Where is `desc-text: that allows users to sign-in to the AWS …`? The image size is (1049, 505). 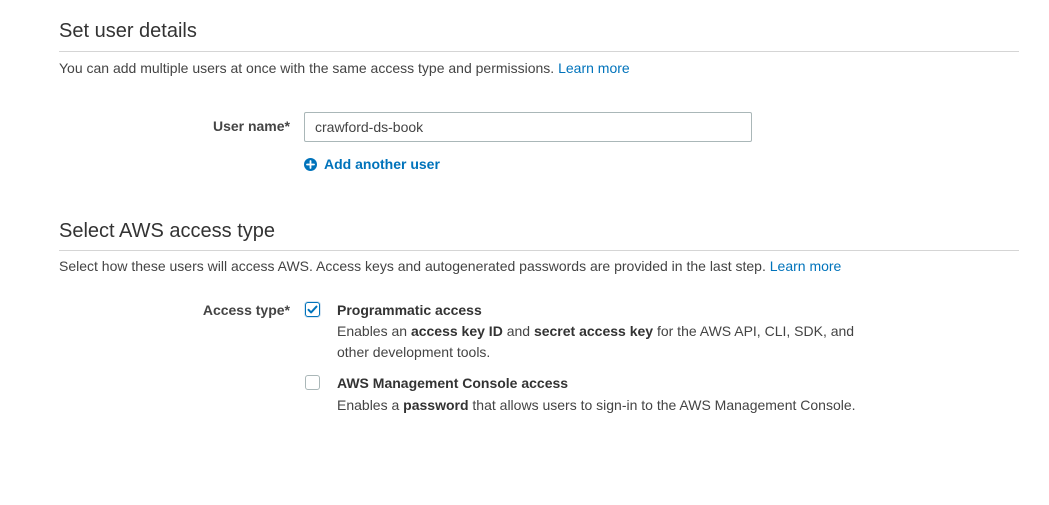
desc-text: that allows users to sign-in to the AWS … is located at coordinates (662, 405).